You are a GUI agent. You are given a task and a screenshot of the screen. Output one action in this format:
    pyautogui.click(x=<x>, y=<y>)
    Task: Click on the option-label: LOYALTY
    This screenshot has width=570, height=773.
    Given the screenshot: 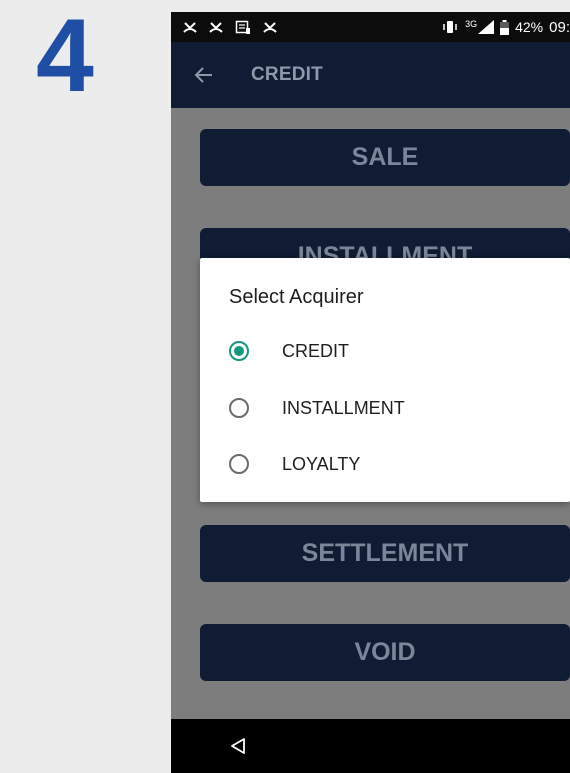 What is the action you would take?
    pyautogui.click(x=321, y=463)
    